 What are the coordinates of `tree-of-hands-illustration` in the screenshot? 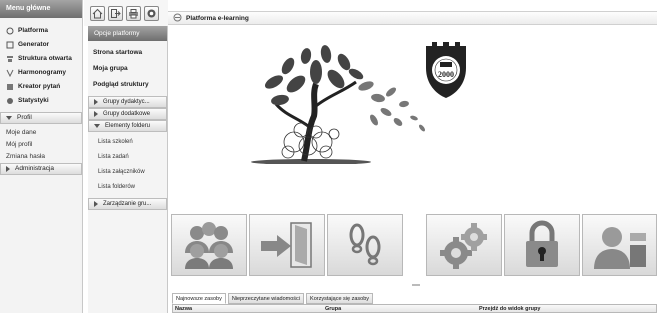 It's located at (338, 104).